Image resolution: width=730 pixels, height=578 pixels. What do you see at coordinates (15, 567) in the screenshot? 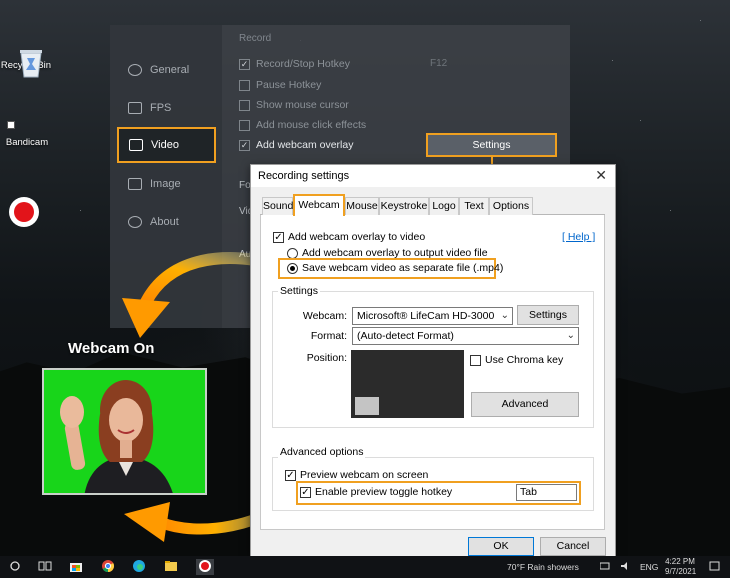
I see `search-icon` at bounding box center [15, 567].